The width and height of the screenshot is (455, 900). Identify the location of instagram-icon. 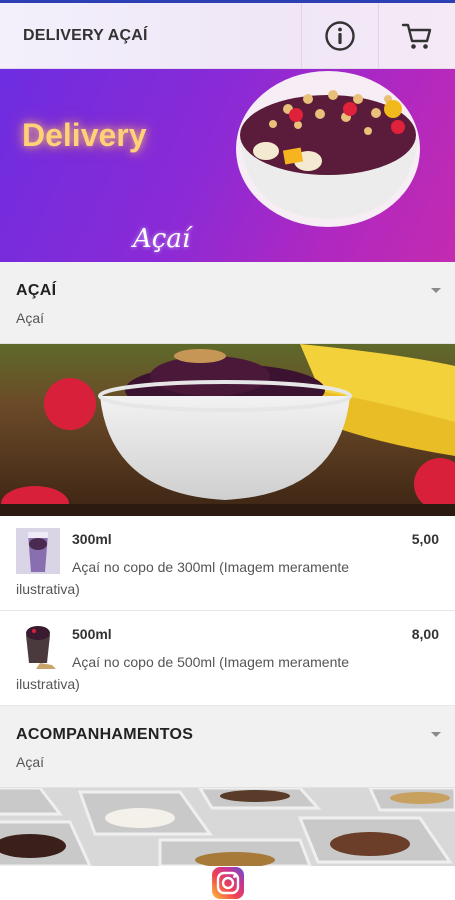
(228, 883).